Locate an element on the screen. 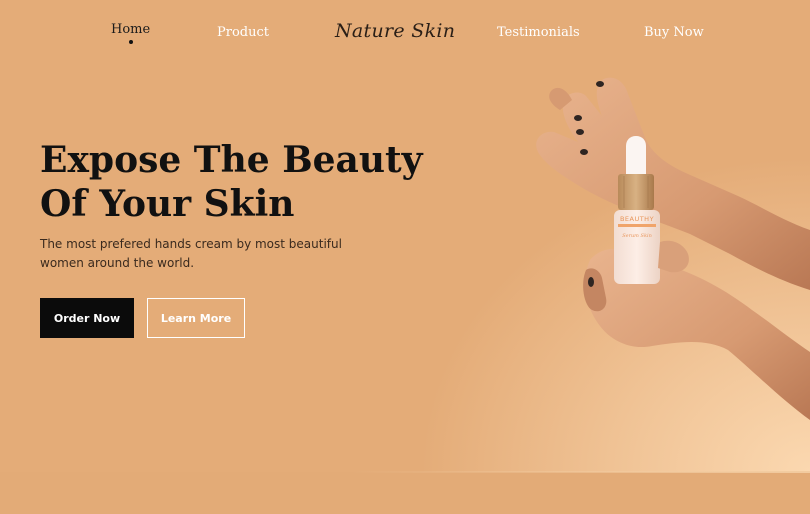 The height and width of the screenshot is (514, 810). nav-link-buy-now: Buy Now is located at coordinates (674, 32).